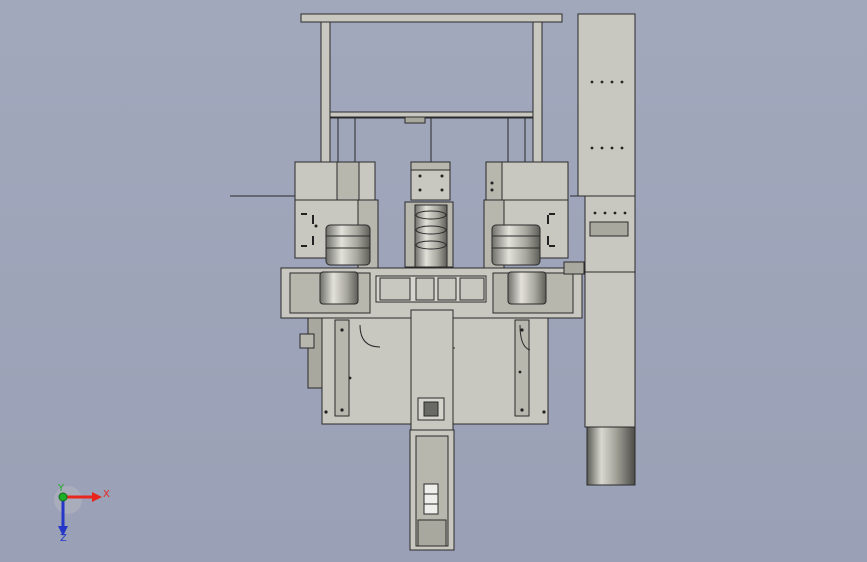  I want to click on x-axis-label: X, so click(106, 494).